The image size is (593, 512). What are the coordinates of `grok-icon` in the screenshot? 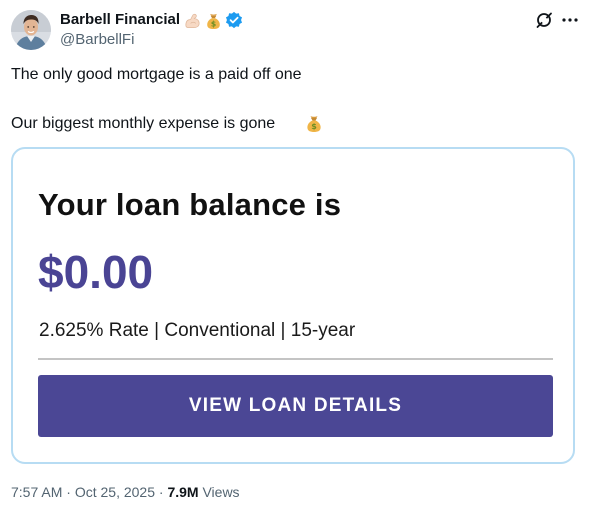 It's located at (544, 20).